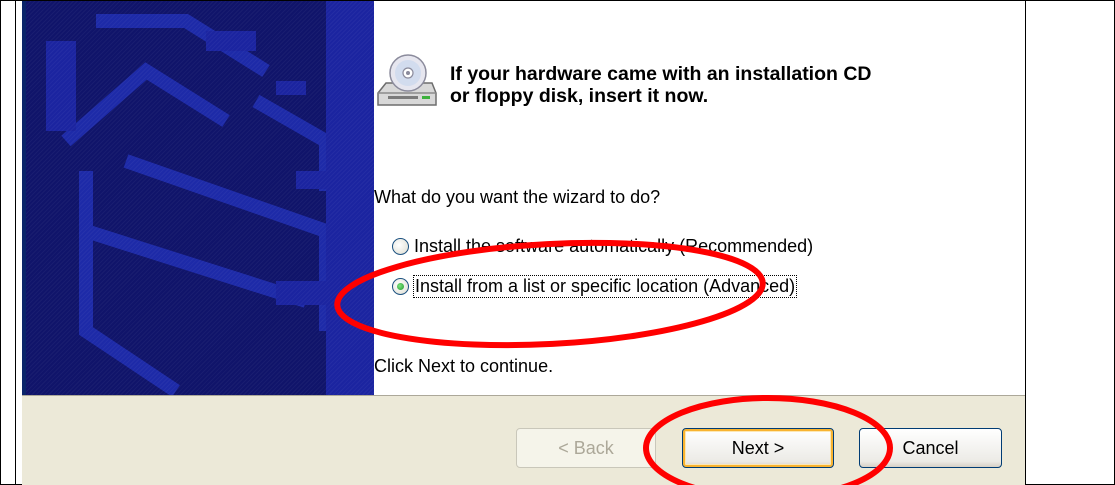 The height and width of the screenshot is (485, 1115). Describe the element at coordinates (1025, 242) in the screenshot. I see `cell-border-right` at that location.